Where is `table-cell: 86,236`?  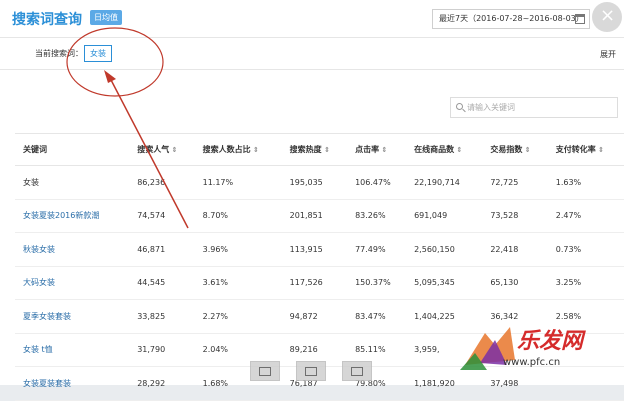
table-cell: 86,236 is located at coordinates (162, 182).